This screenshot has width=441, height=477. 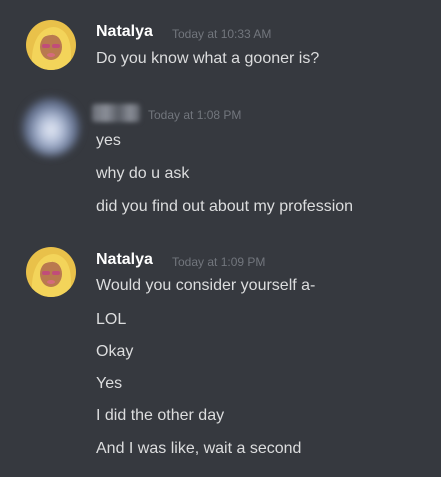 What do you see at coordinates (222, 34) in the screenshot?
I see `message-timestamp: Today at 10:33 AM` at bounding box center [222, 34].